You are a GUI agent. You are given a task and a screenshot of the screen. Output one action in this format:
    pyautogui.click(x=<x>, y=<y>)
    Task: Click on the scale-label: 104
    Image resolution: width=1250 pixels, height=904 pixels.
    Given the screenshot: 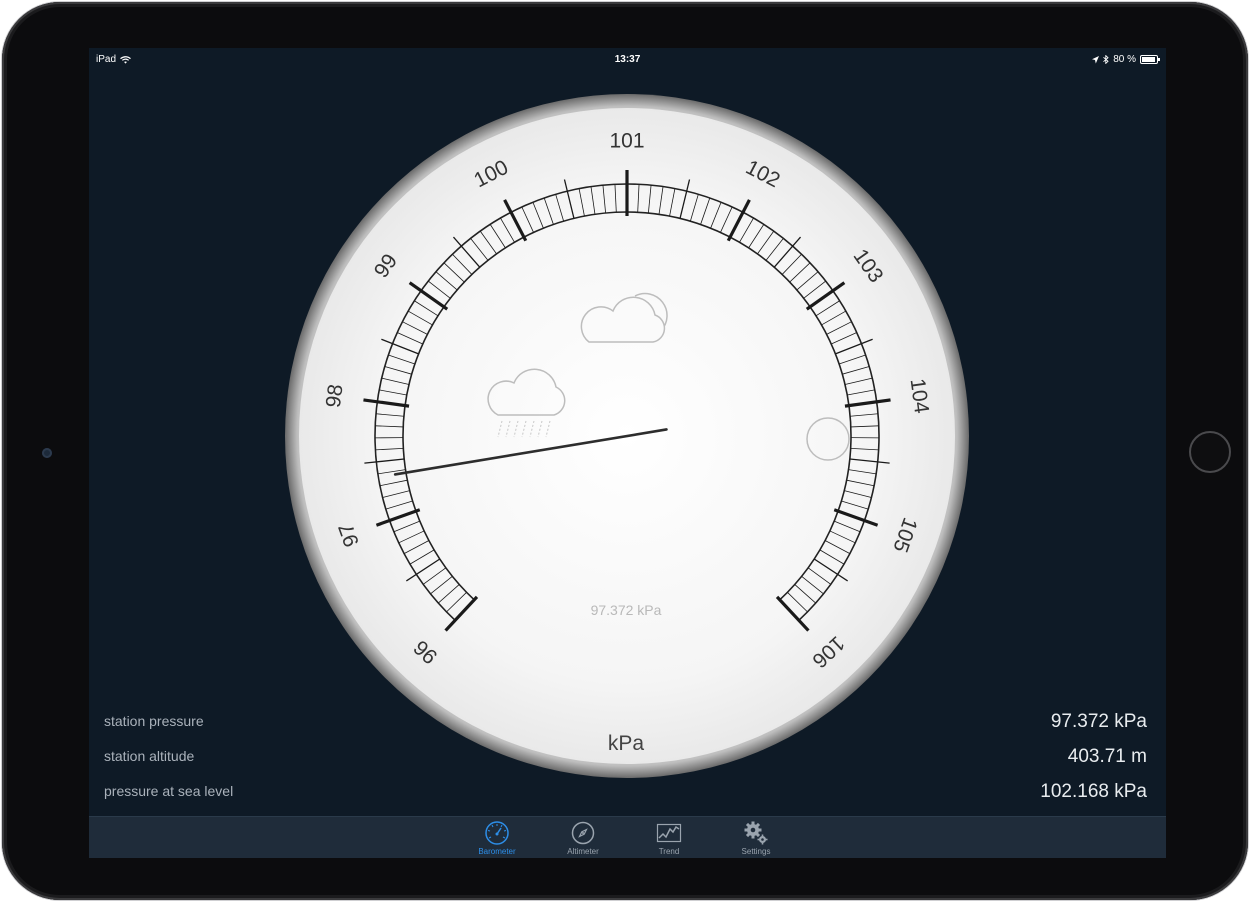 What is the action you would take?
    pyautogui.click(x=919, y=396)
    